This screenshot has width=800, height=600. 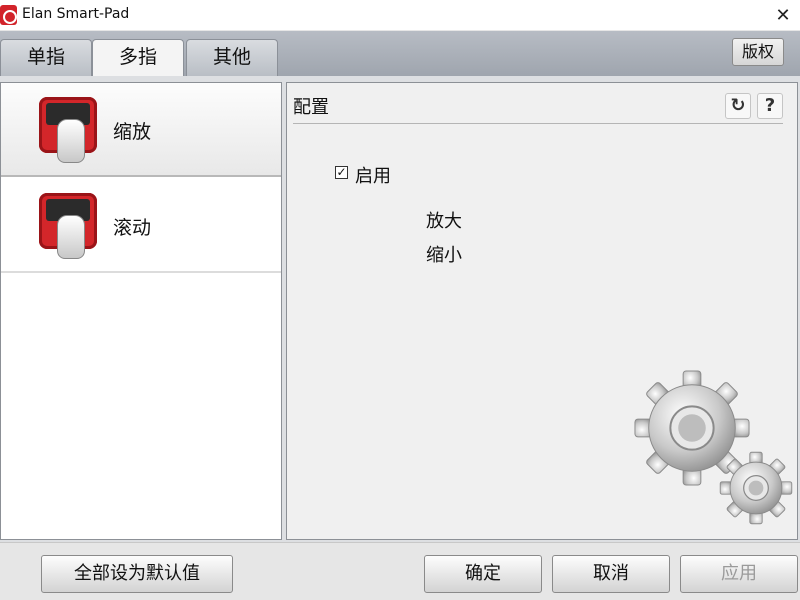 What do you see at coordinates (138, 58) in the screenshot?
I see `tab-multi-finger: 多指` at bounding box center [138, 58].